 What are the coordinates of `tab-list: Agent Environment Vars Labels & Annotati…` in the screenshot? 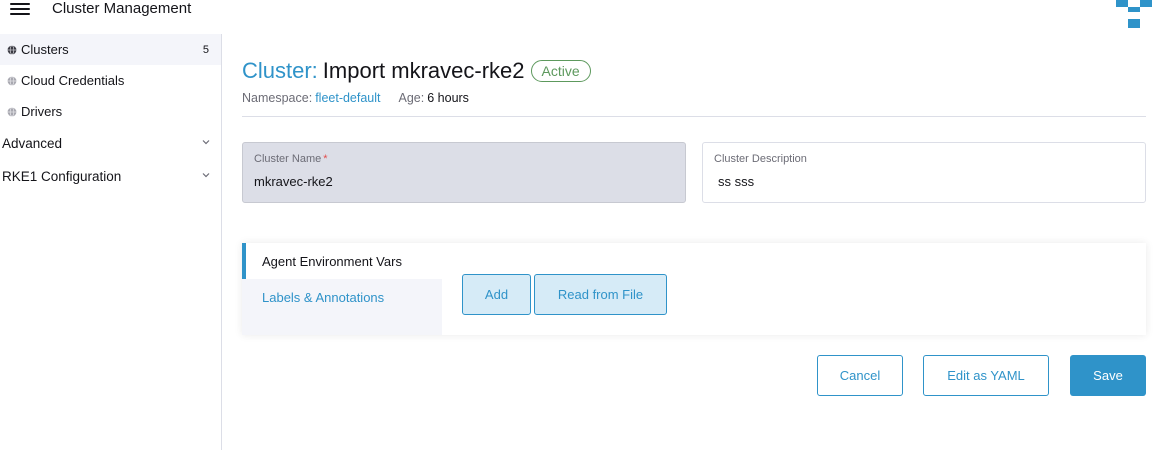 It's located at (342, 289).